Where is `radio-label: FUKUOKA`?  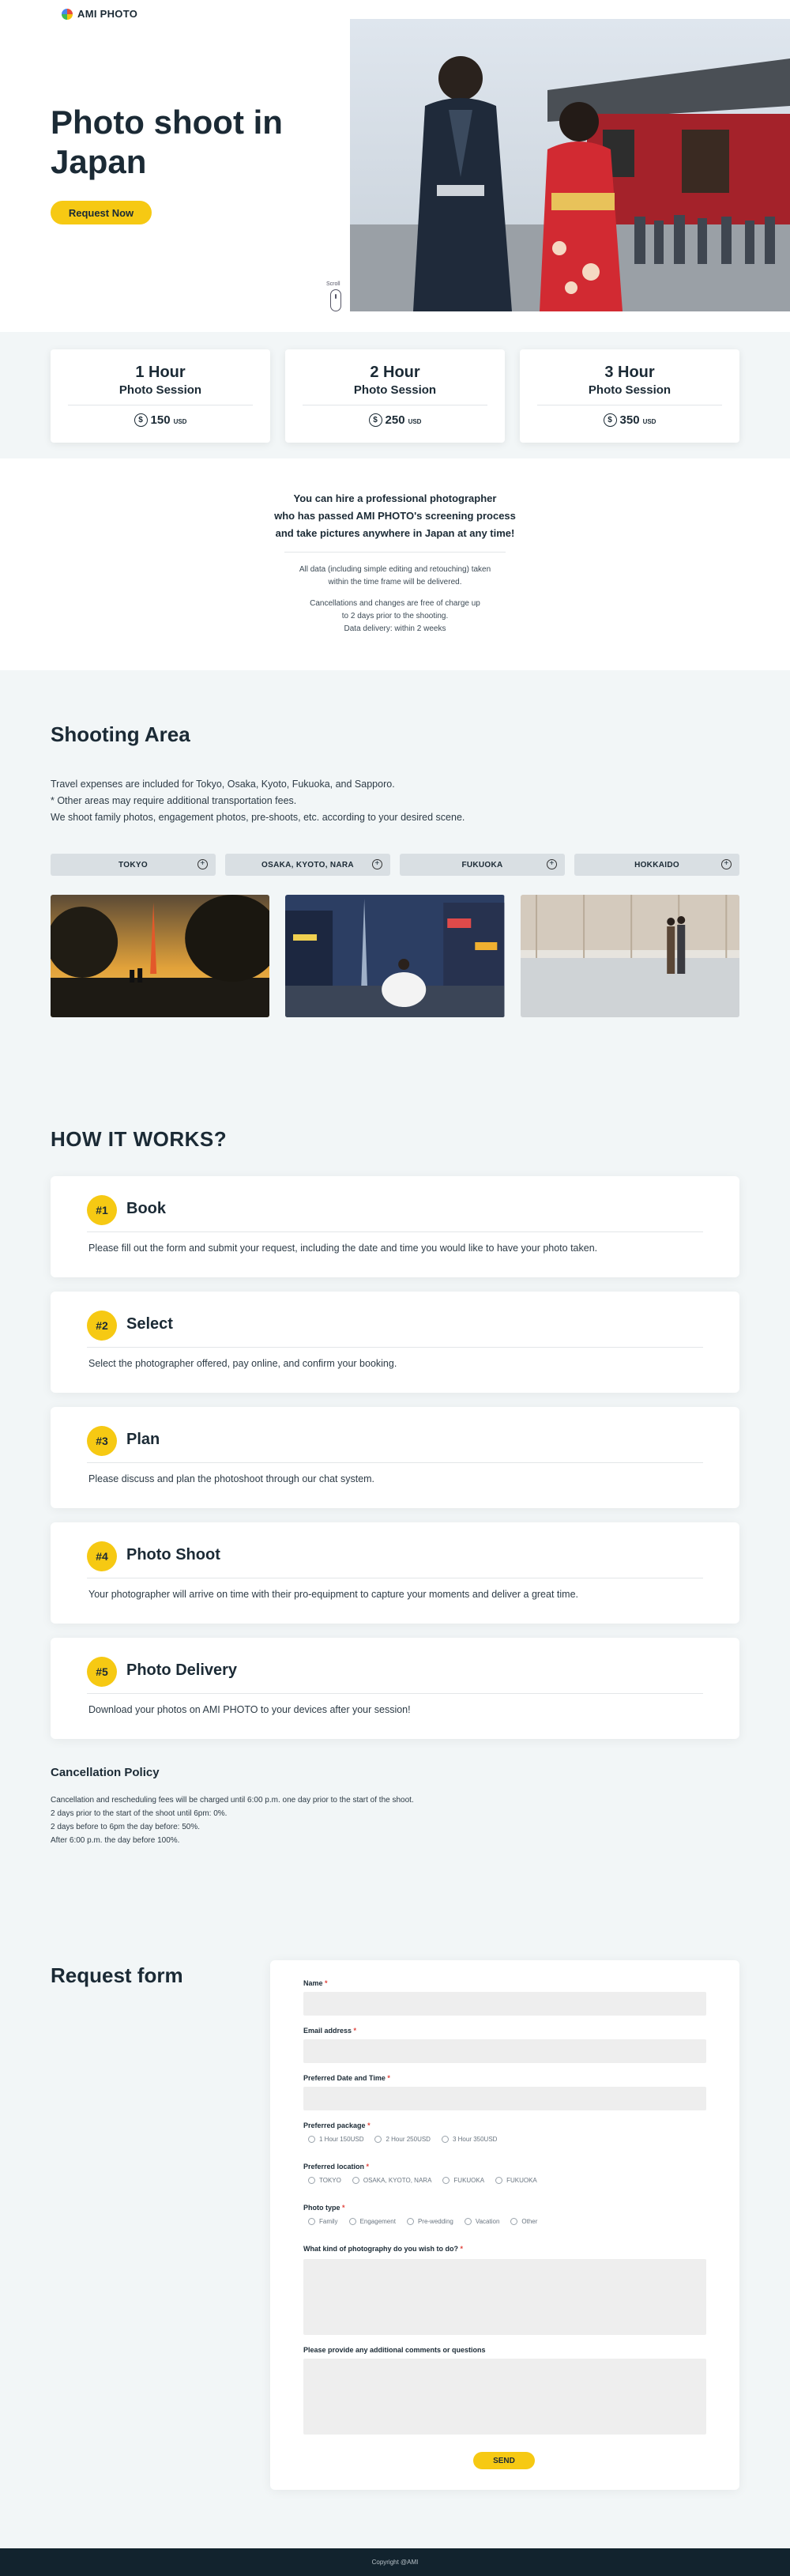 radio-label: FUKUOKA is located at coordinates (521, 2180).